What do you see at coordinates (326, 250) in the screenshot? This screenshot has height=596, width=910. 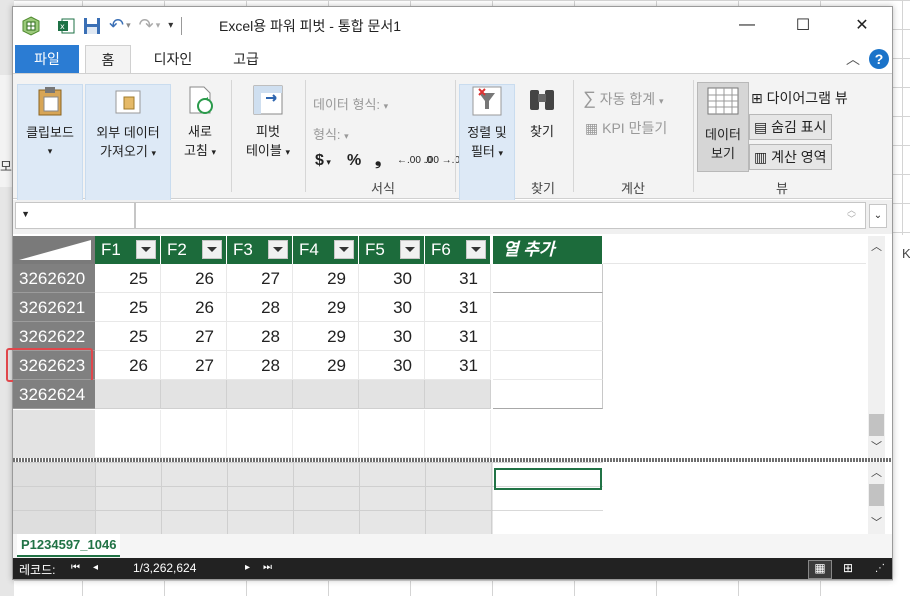 I see `column-header-f4: F4` at bounding box center [326, 250].